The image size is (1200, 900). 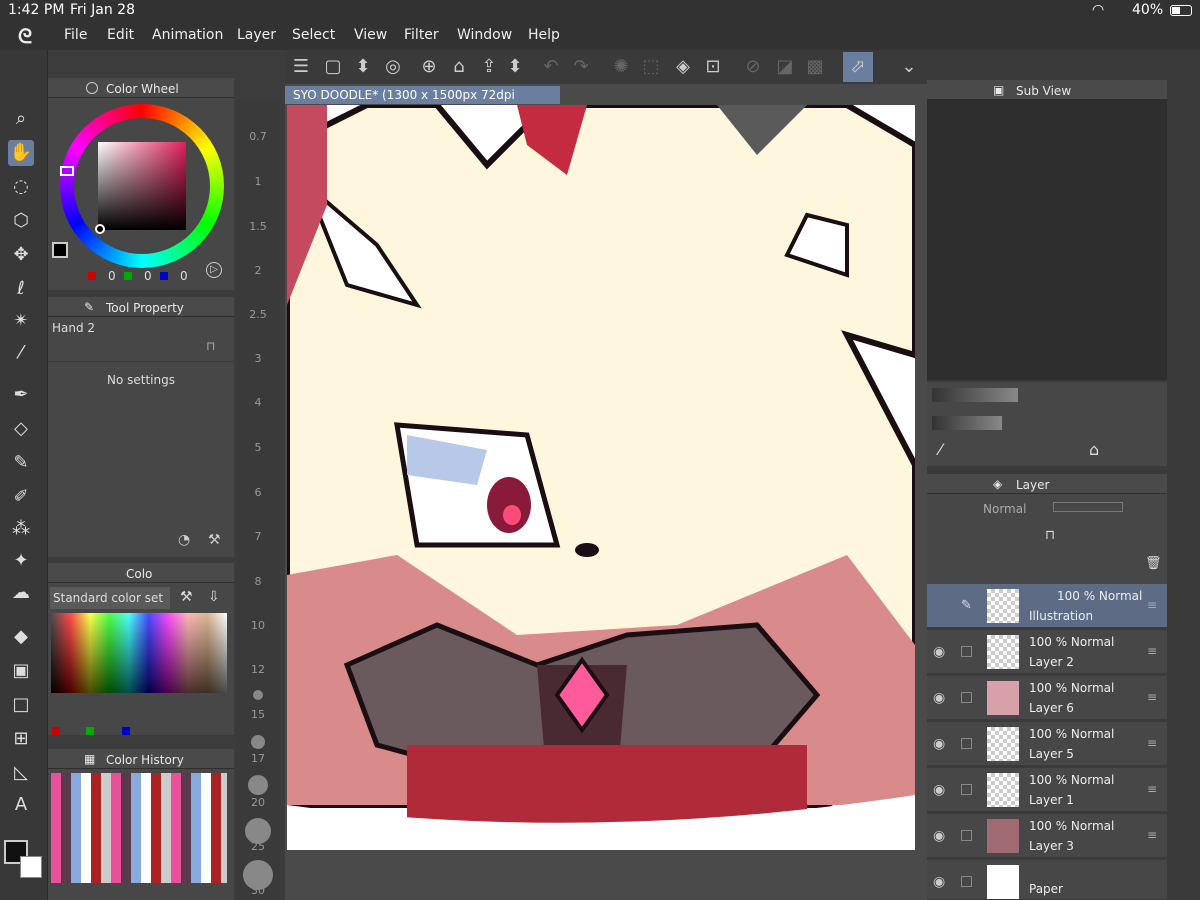 What do you see at coordinates (621, 67) in the screenshot?
I see `loading-icon: ✺` at bounding box center [621, 67].